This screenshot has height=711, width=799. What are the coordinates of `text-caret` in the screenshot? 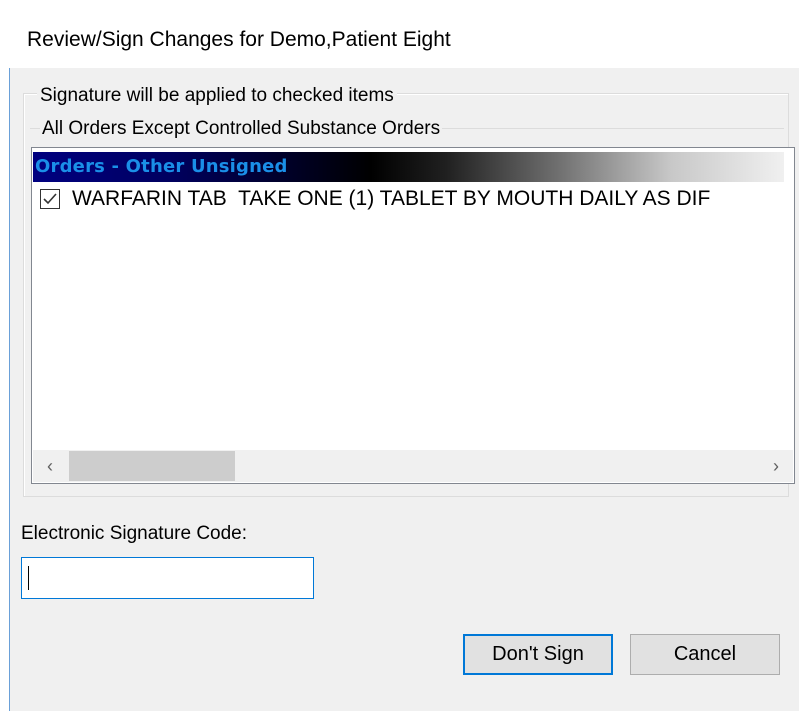 It's located at (28, 578).